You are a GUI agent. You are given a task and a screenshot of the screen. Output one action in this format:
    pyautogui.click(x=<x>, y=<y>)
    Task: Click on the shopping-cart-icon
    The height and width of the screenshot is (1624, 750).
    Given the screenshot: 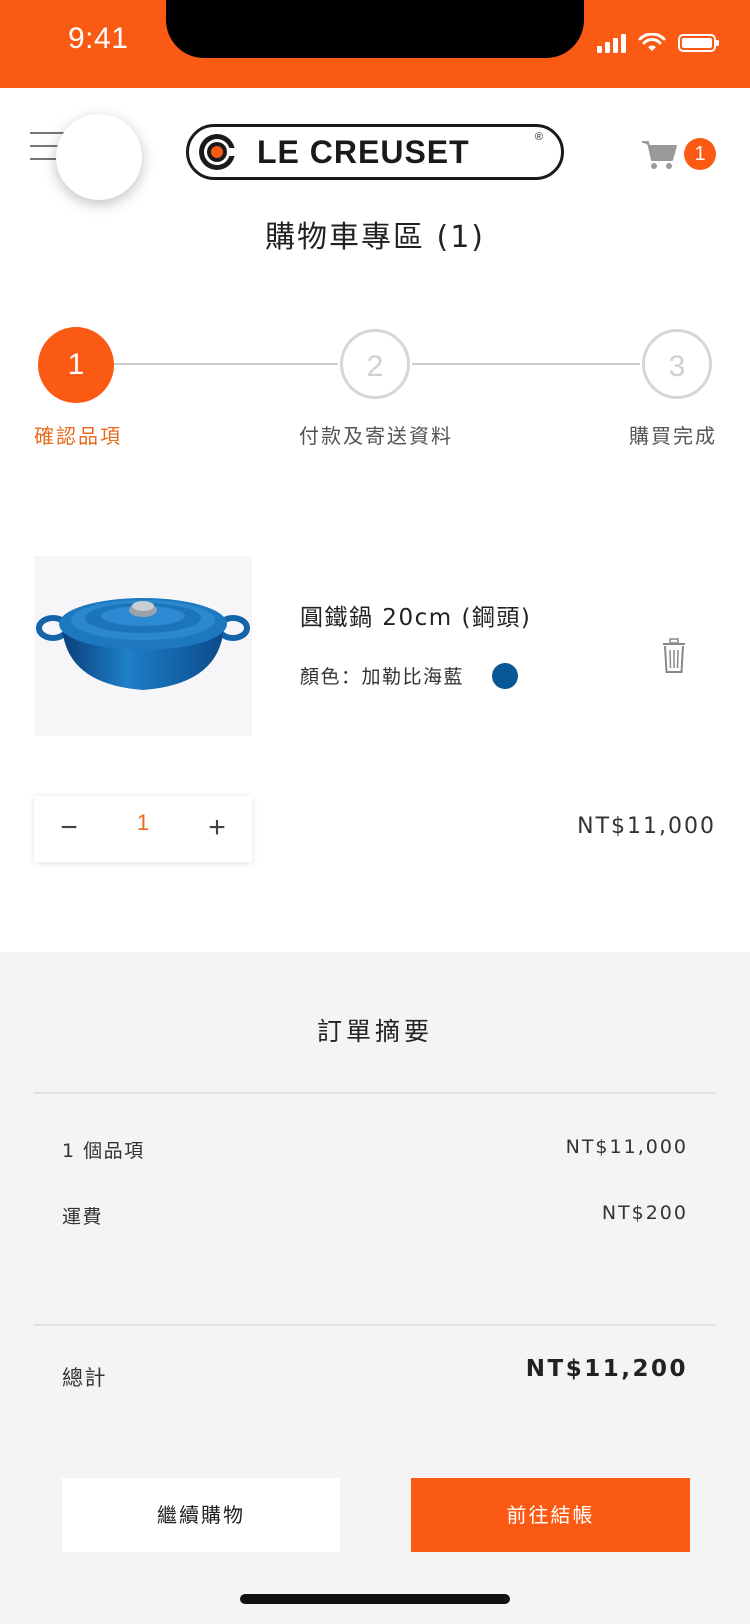 What is the action you would take?
    pyautogui.click(x=660, y=154)
    